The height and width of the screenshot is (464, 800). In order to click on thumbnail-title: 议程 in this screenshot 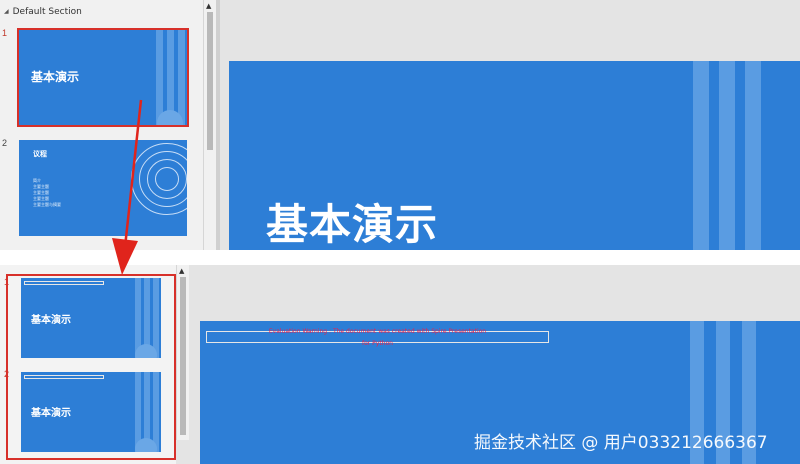, I will do `click(40, 154)`.